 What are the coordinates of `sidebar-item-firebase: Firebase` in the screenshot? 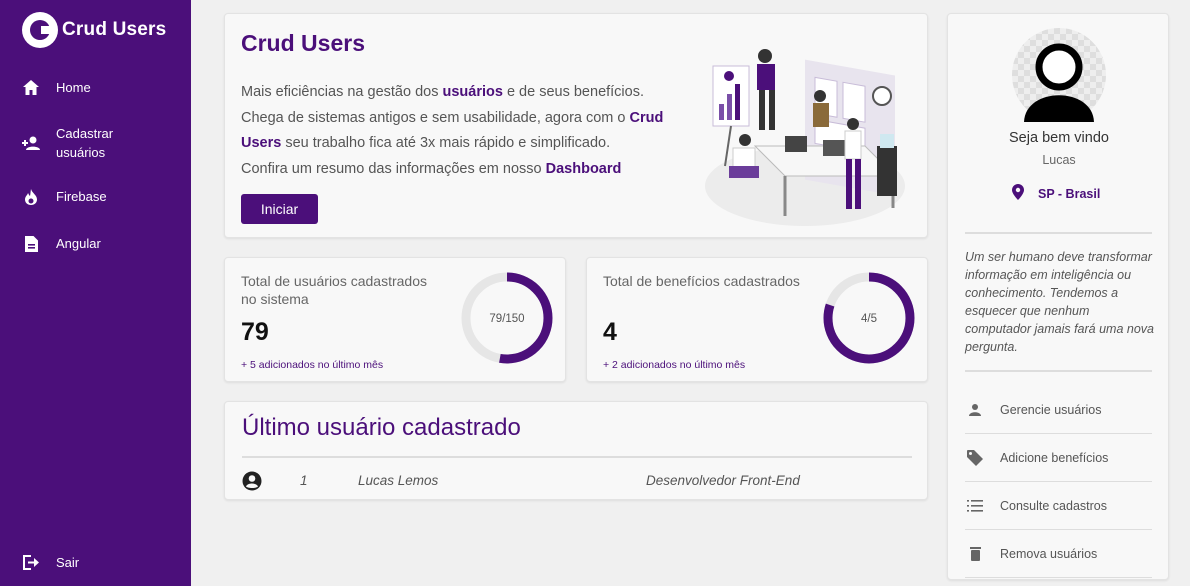 It's located at (64, 196).